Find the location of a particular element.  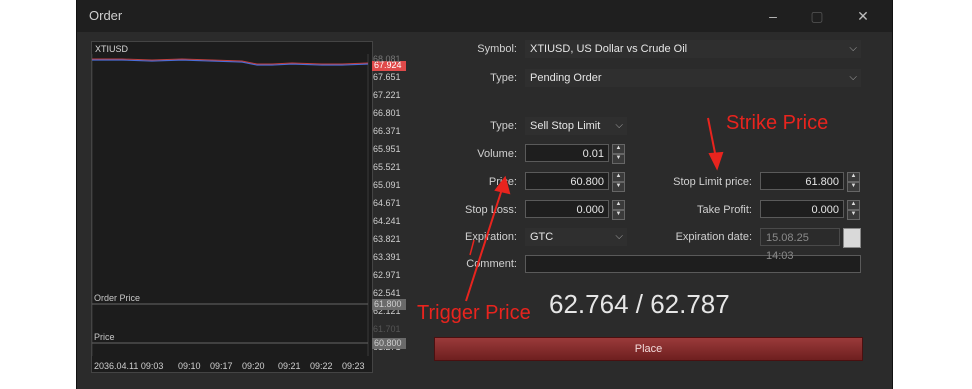

trigger-arrow-head is located at coordinates (502, 185).